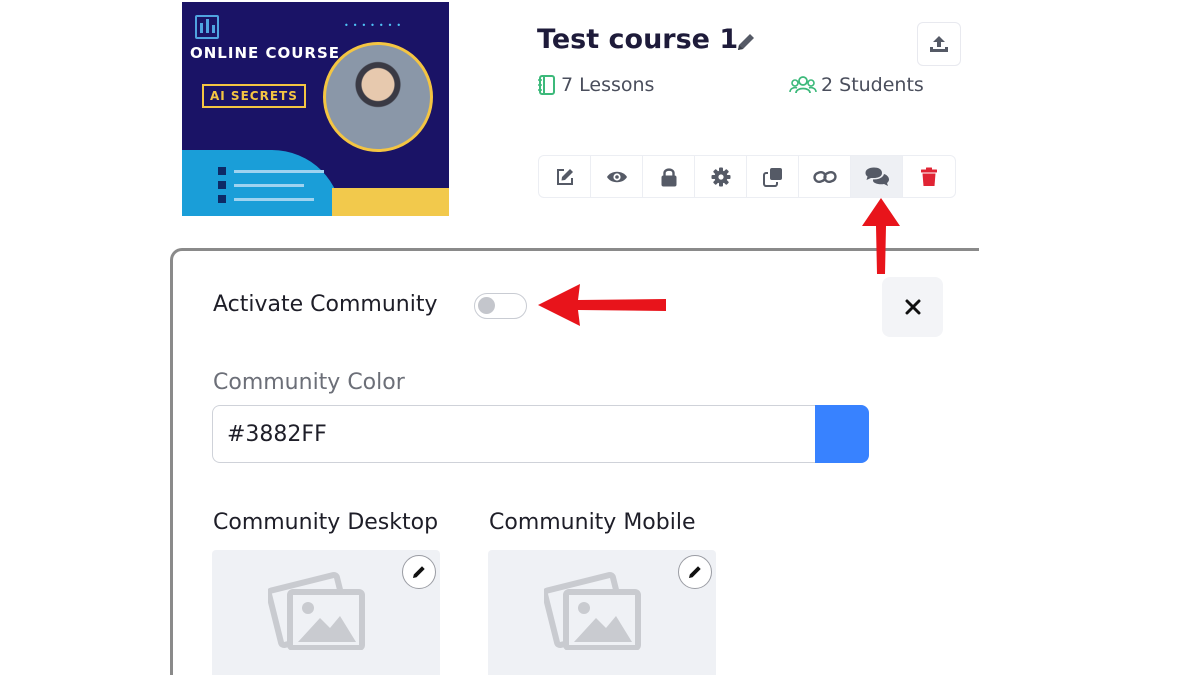 This screenshot has width=1200, height=675. What do you see at coordinates (325, 304) in the screenshot?
I see `activate-community-label: Activate Community` at bounding box center [325, 304].